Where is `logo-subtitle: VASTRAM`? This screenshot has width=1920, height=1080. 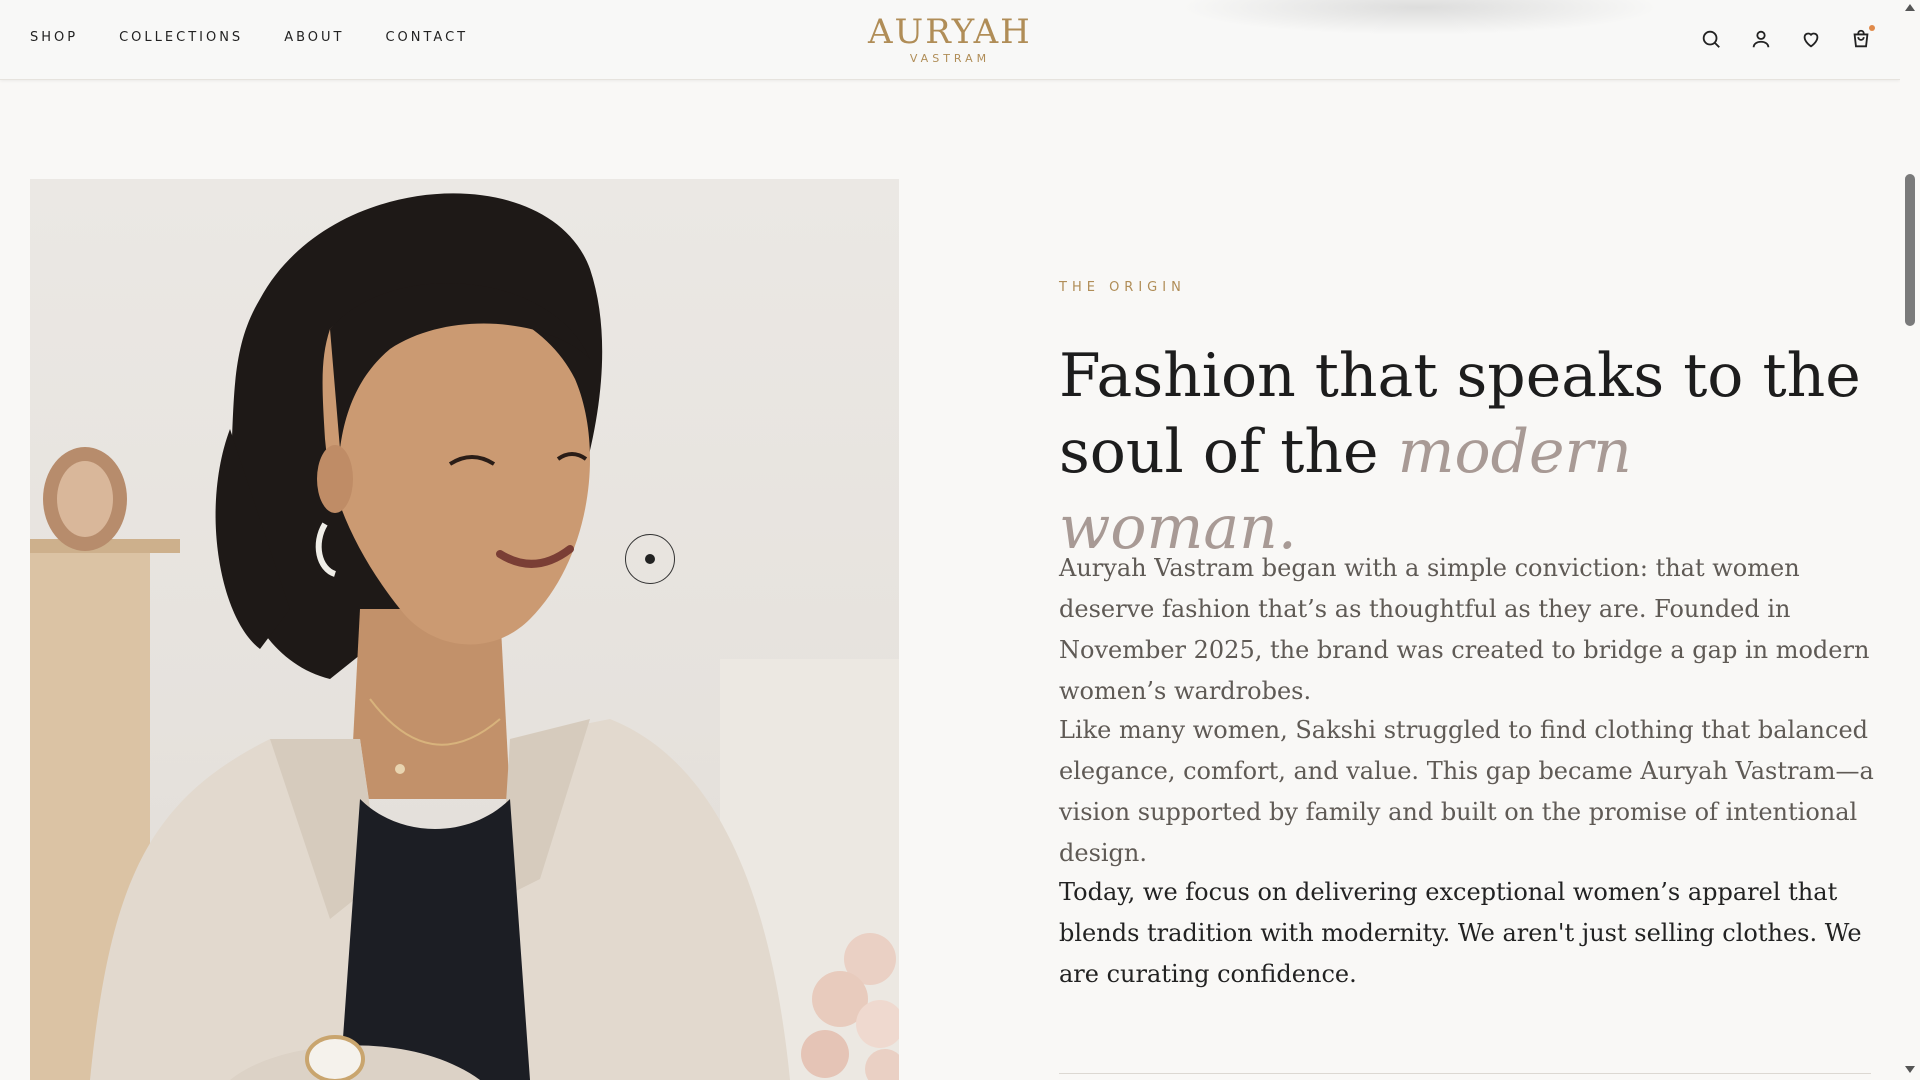
logo-subtitle: VASTRAM is located at coordinates (950, 58).